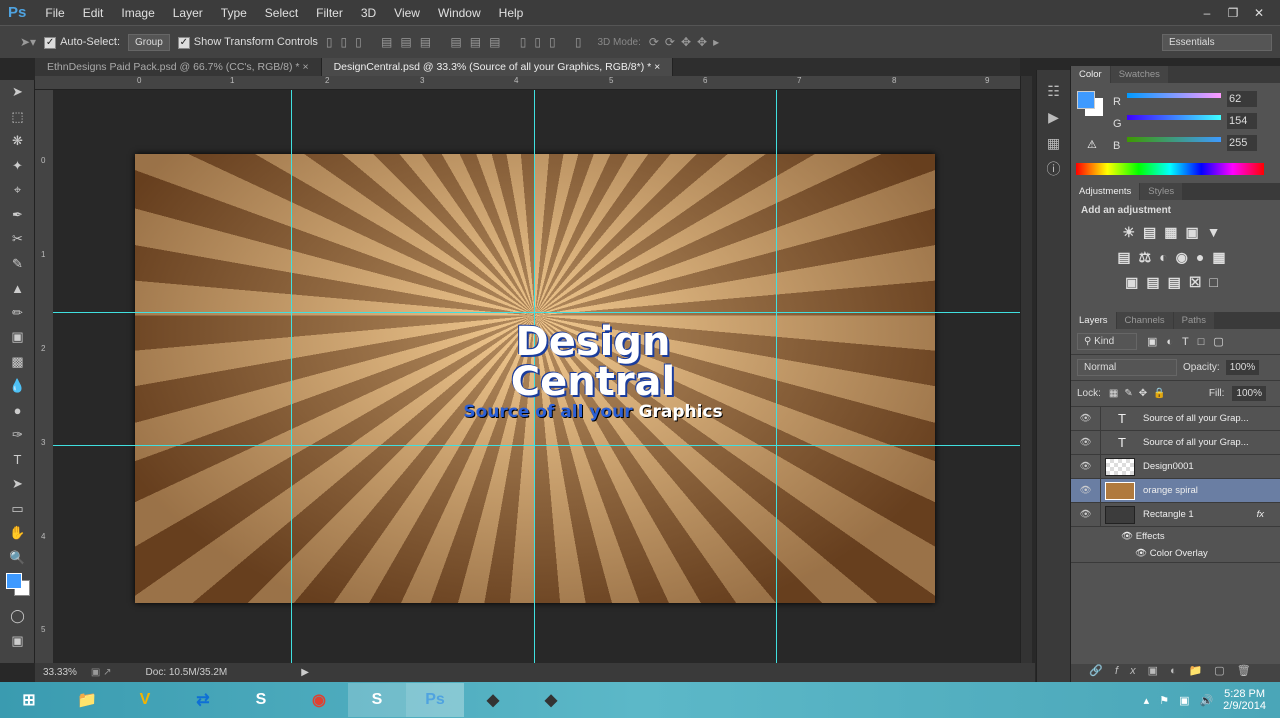 This screenshot has width=1280, height=718. What do you see at coordinates (17, 533) in the screenshot?
I see `hand-tool-icon: ✋` at bounding box center [17, 533].